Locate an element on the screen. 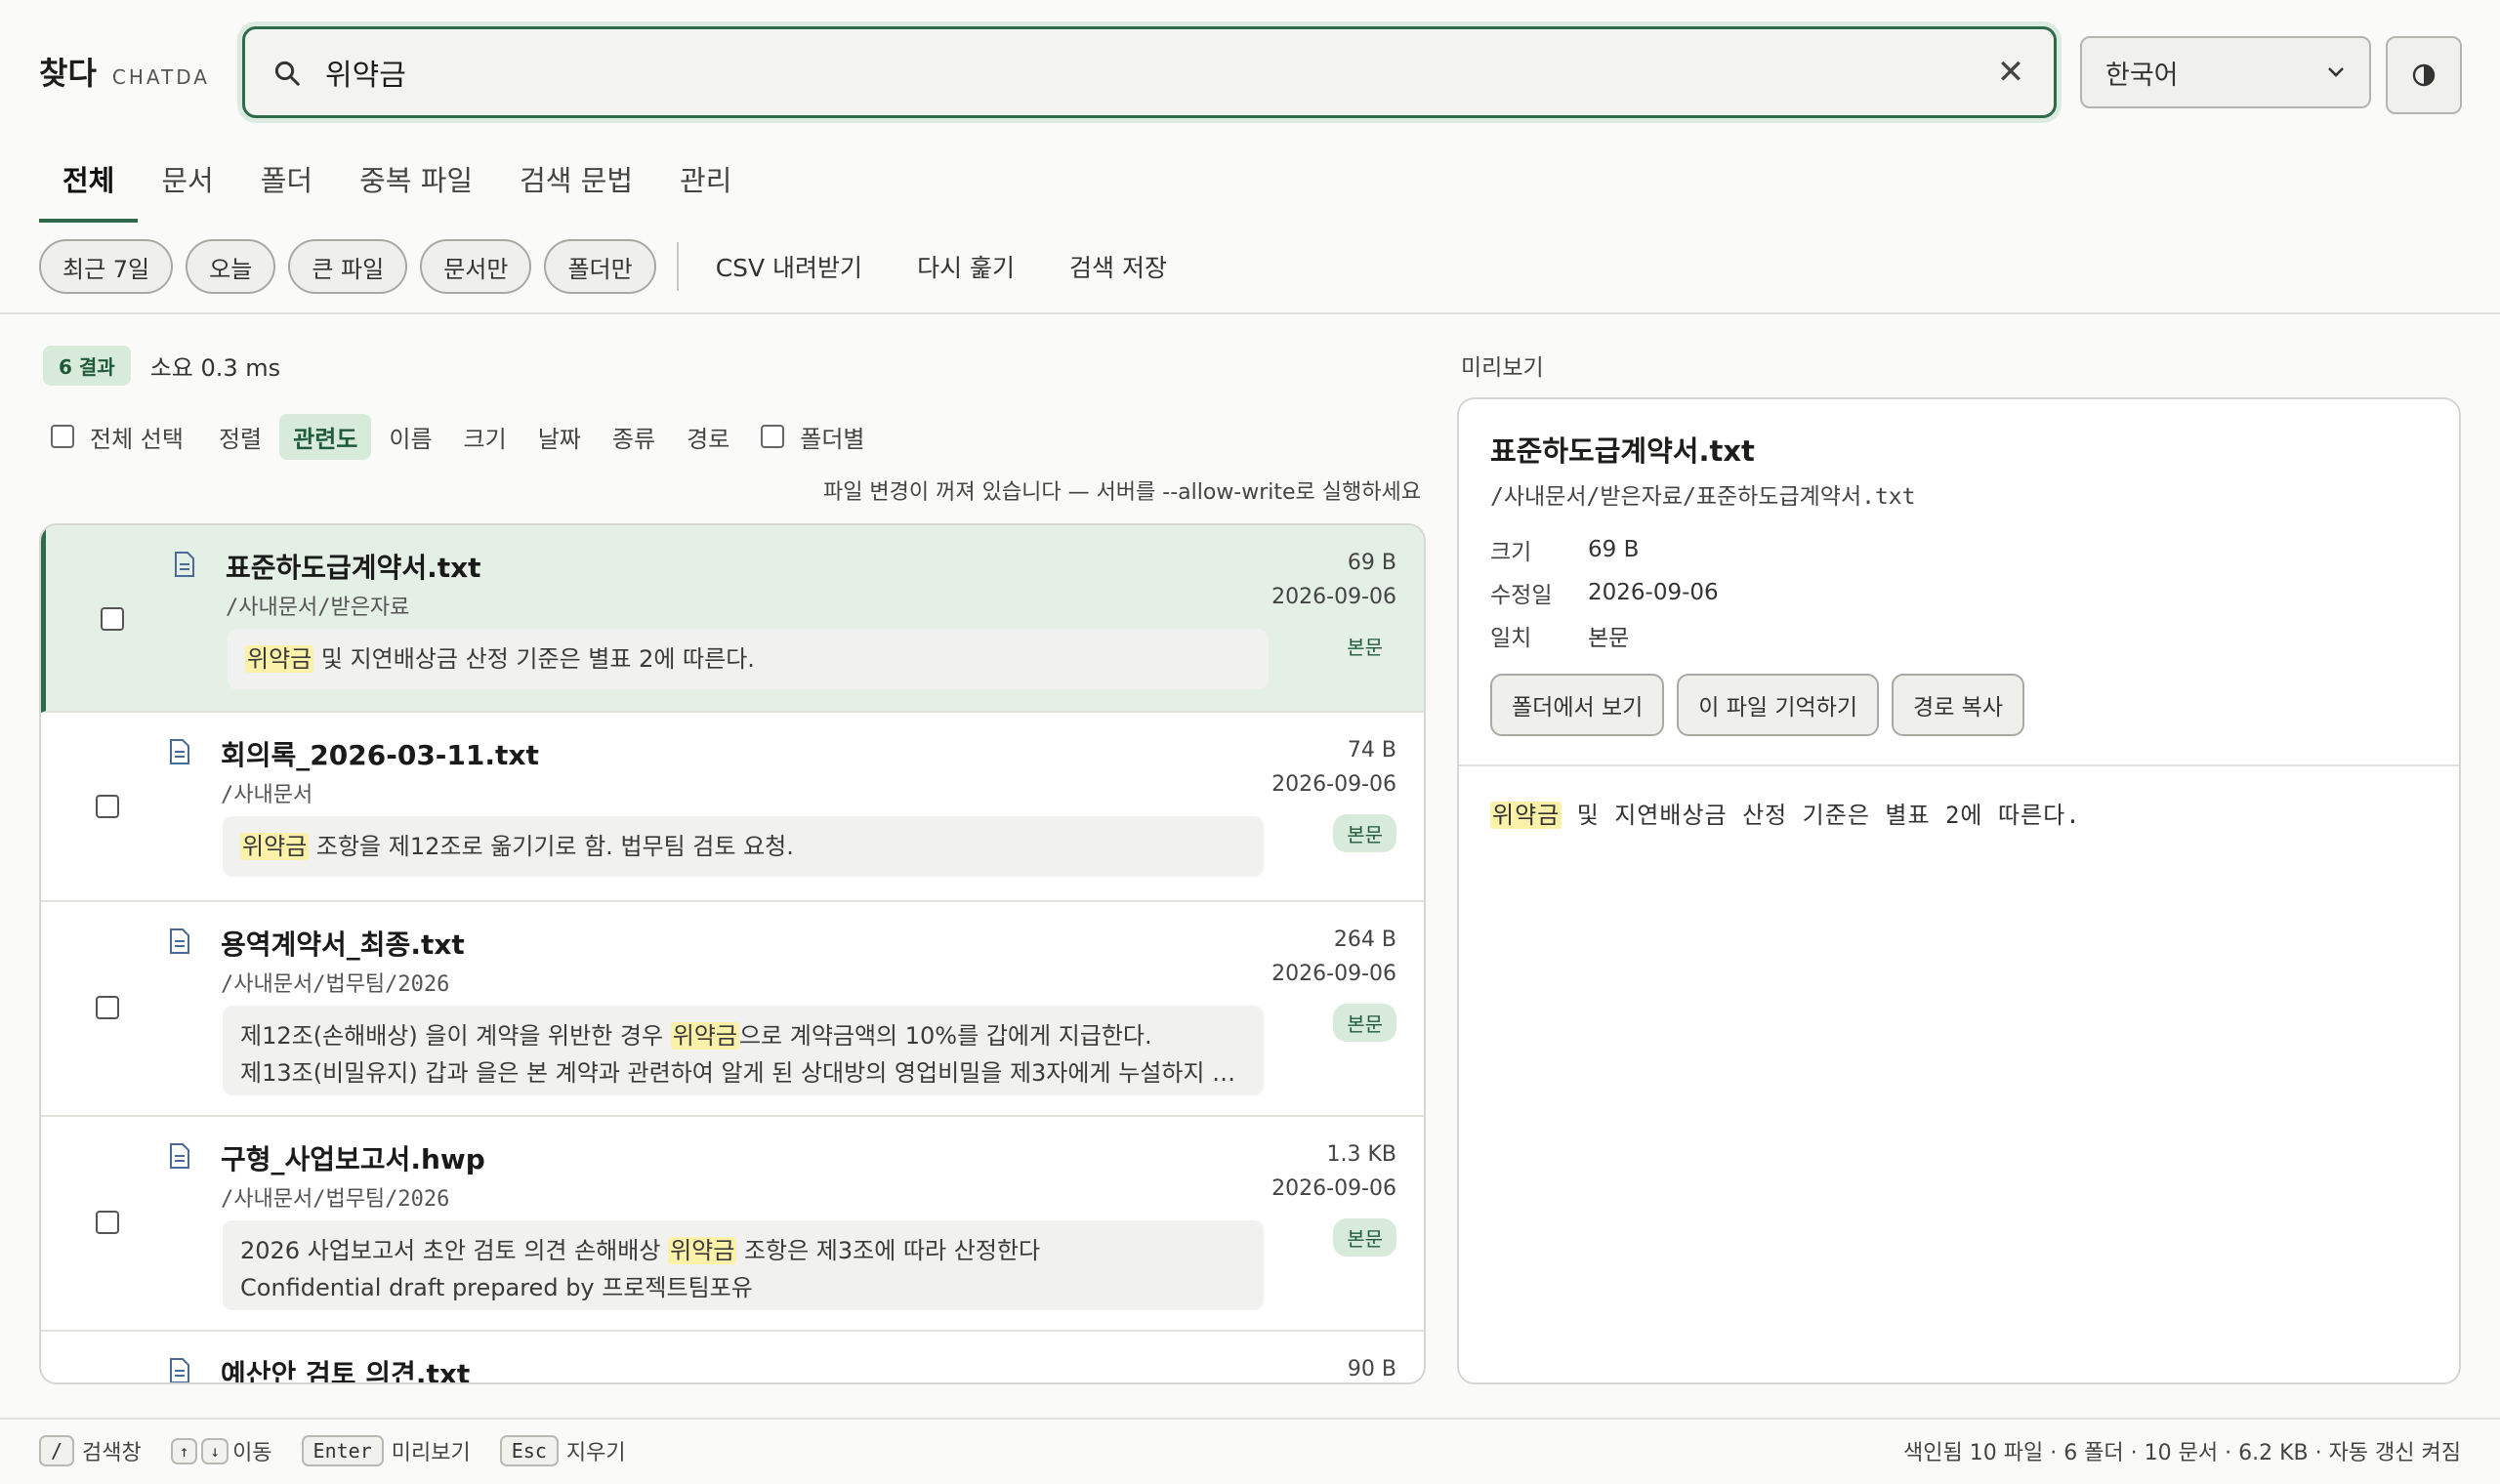 The width and height of the screenshot is (2500, 1484). file-name: 회의록_2026-03-11.txt is located at coordinates (380, 754).